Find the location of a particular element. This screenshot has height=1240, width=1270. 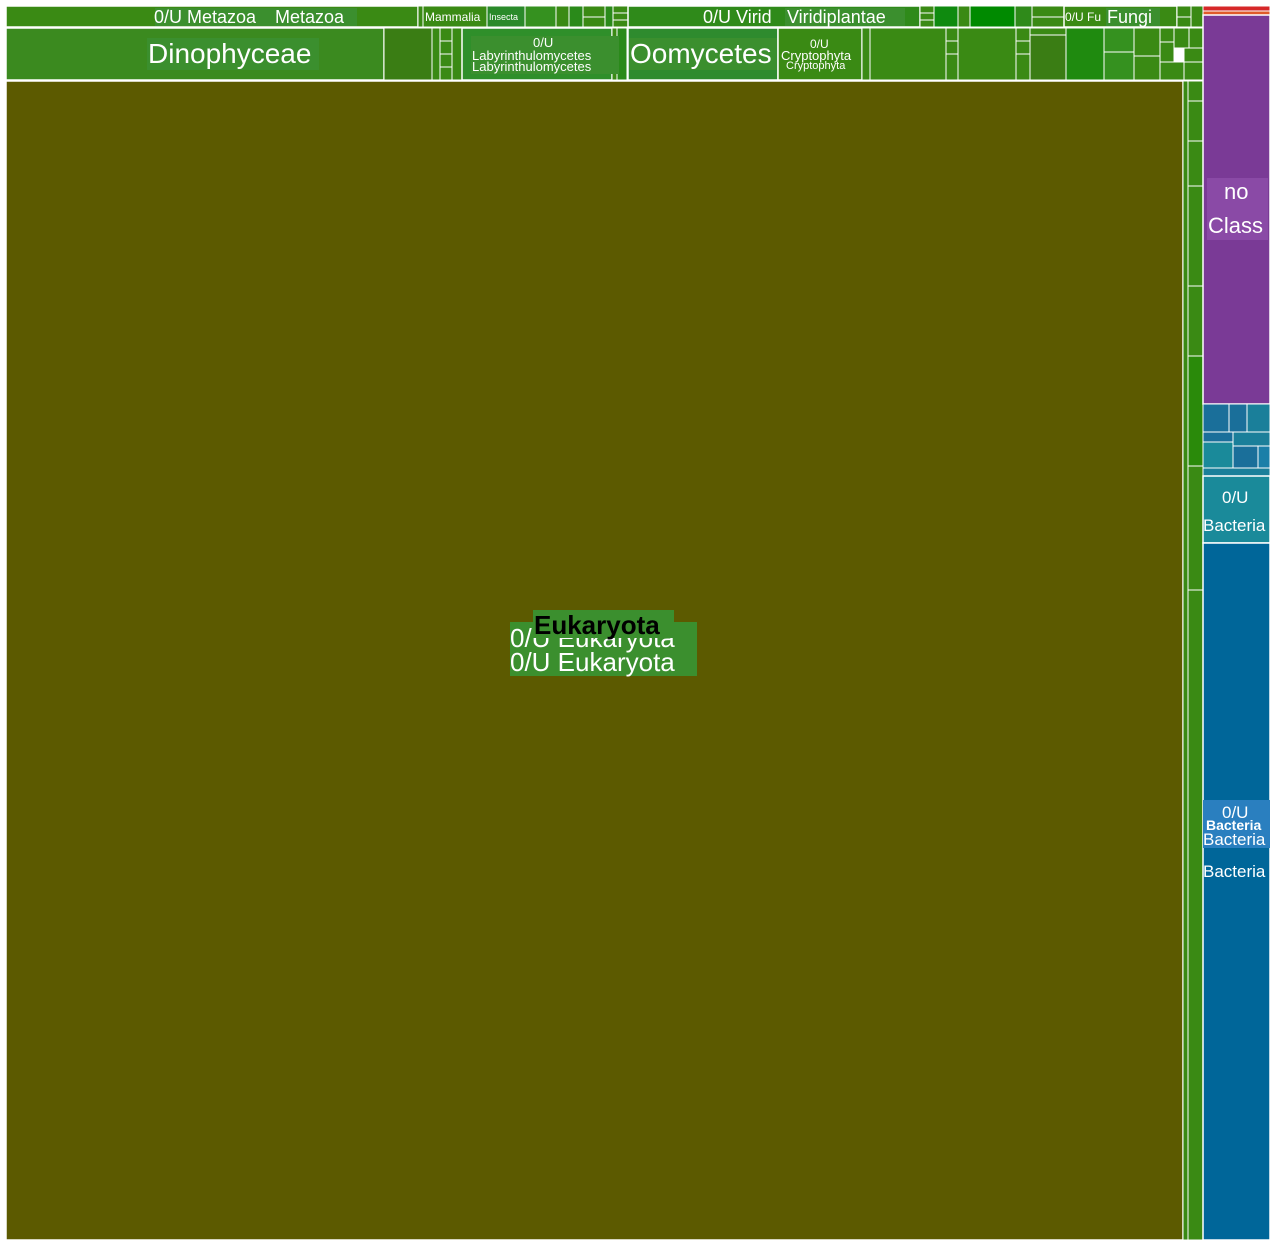

tile-row2-small-n is located at coordinates (1147, 42).